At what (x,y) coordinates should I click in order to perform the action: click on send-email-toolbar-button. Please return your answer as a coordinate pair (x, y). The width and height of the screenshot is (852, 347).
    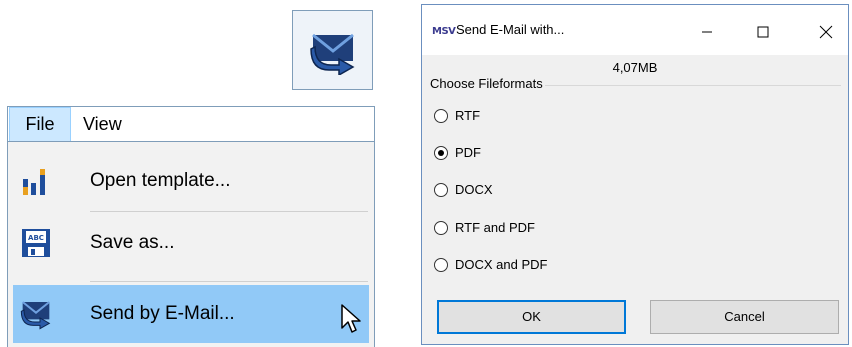
    Looking at the image, I should click on (332, 50).